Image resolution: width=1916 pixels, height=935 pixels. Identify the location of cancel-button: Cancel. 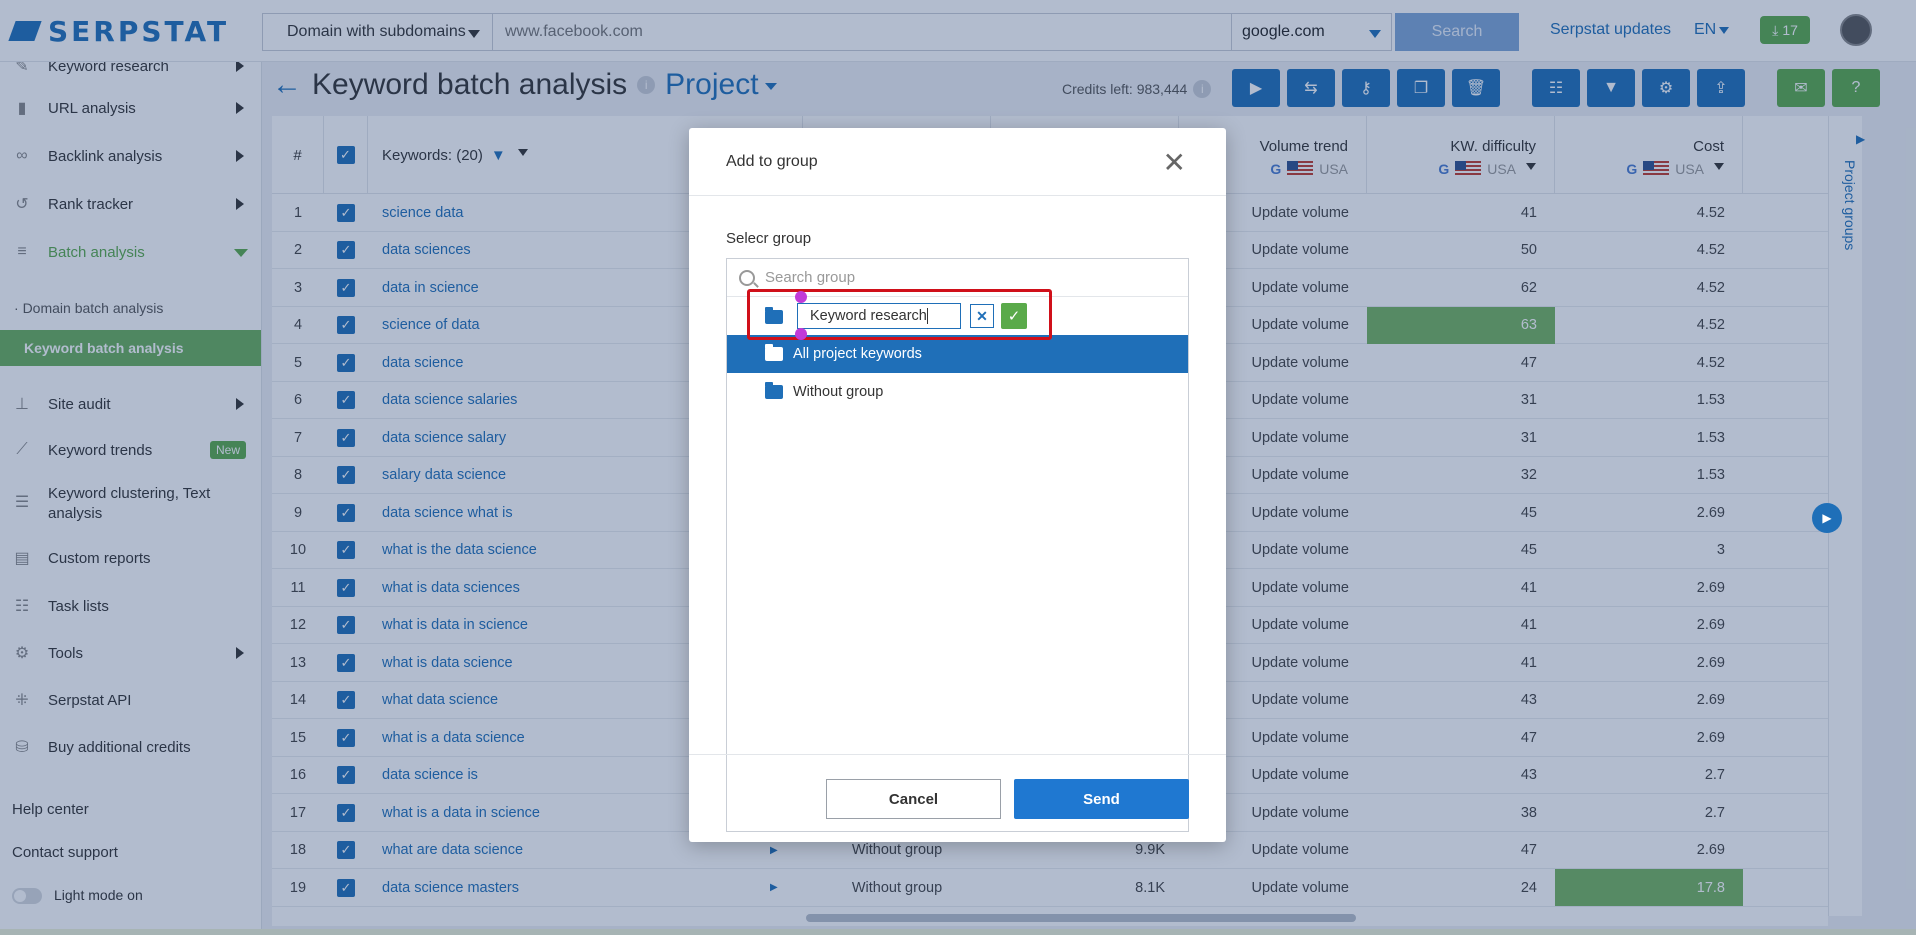
(913, 799).